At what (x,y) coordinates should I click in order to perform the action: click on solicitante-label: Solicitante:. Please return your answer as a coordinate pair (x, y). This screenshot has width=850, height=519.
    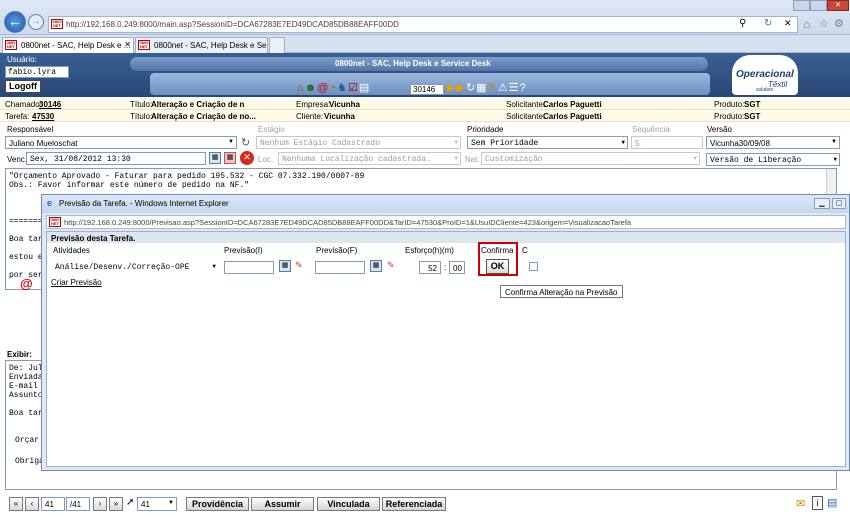
    Looking at the image, I should click on (526, 104).